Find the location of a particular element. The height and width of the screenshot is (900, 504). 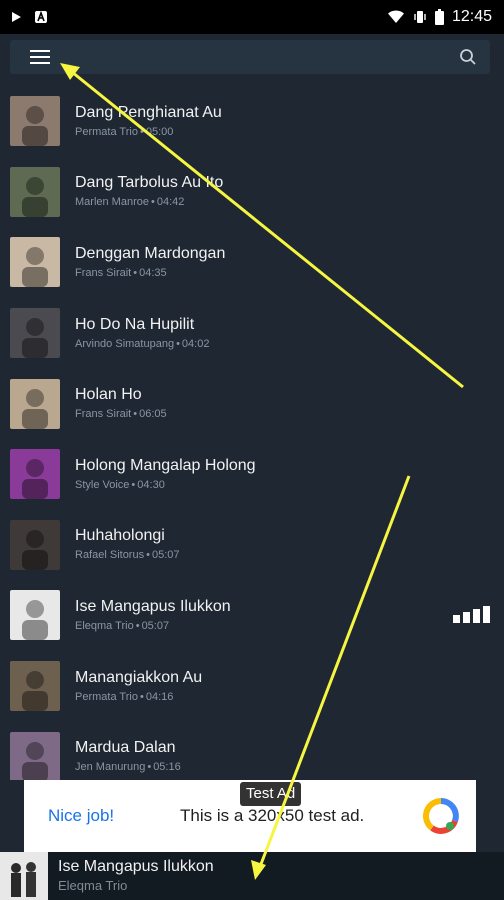

song-meta: Frans Sirait • 04:35 is located at coordinates (150, 273).